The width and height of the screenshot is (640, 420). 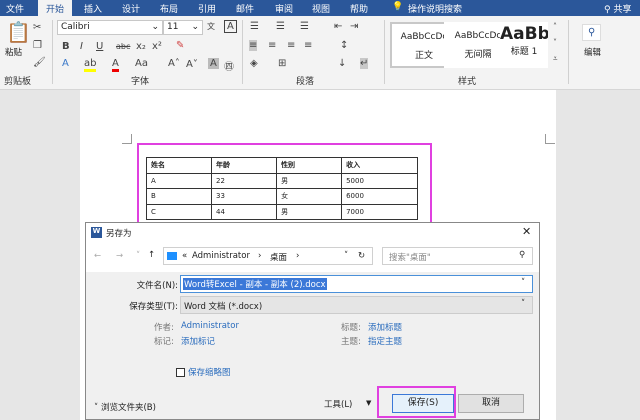 I want to click on cancel-button: 取消, so click(x=491, y=403).